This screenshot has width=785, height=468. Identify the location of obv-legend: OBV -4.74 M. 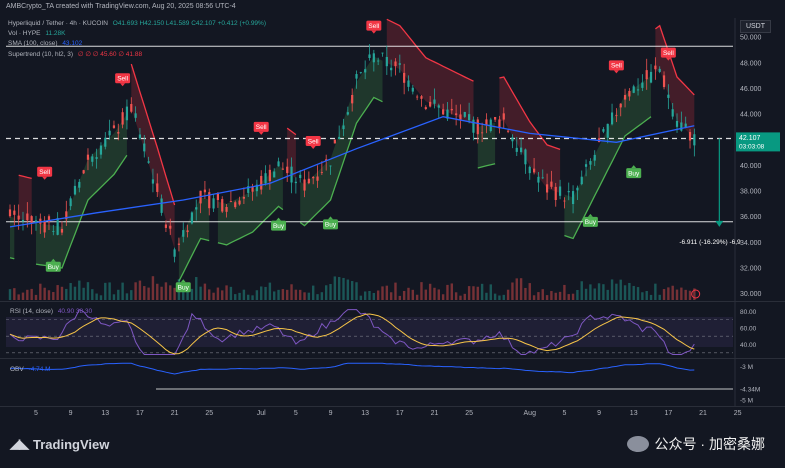
(30, 369).